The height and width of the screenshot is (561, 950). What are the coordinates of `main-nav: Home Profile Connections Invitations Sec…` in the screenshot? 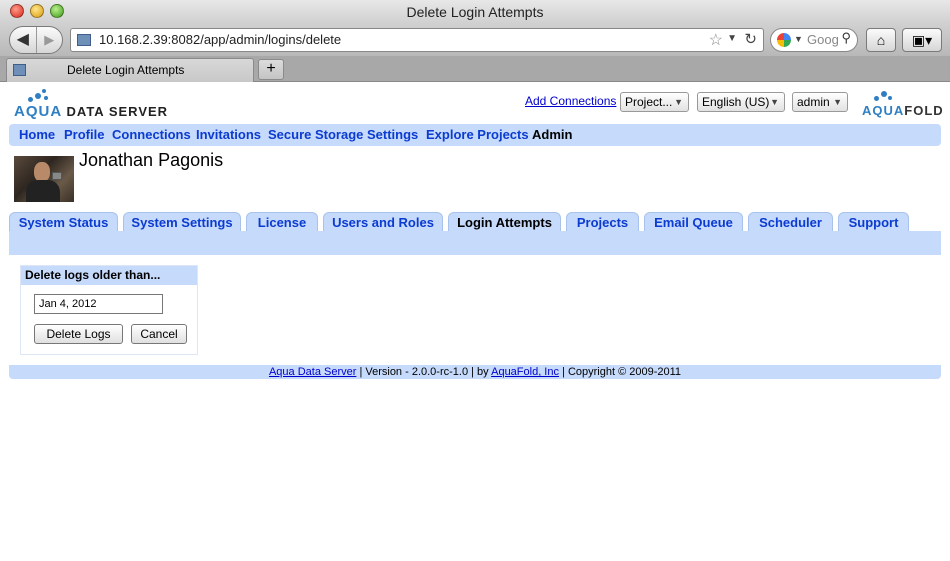 It's located at (475, 135).